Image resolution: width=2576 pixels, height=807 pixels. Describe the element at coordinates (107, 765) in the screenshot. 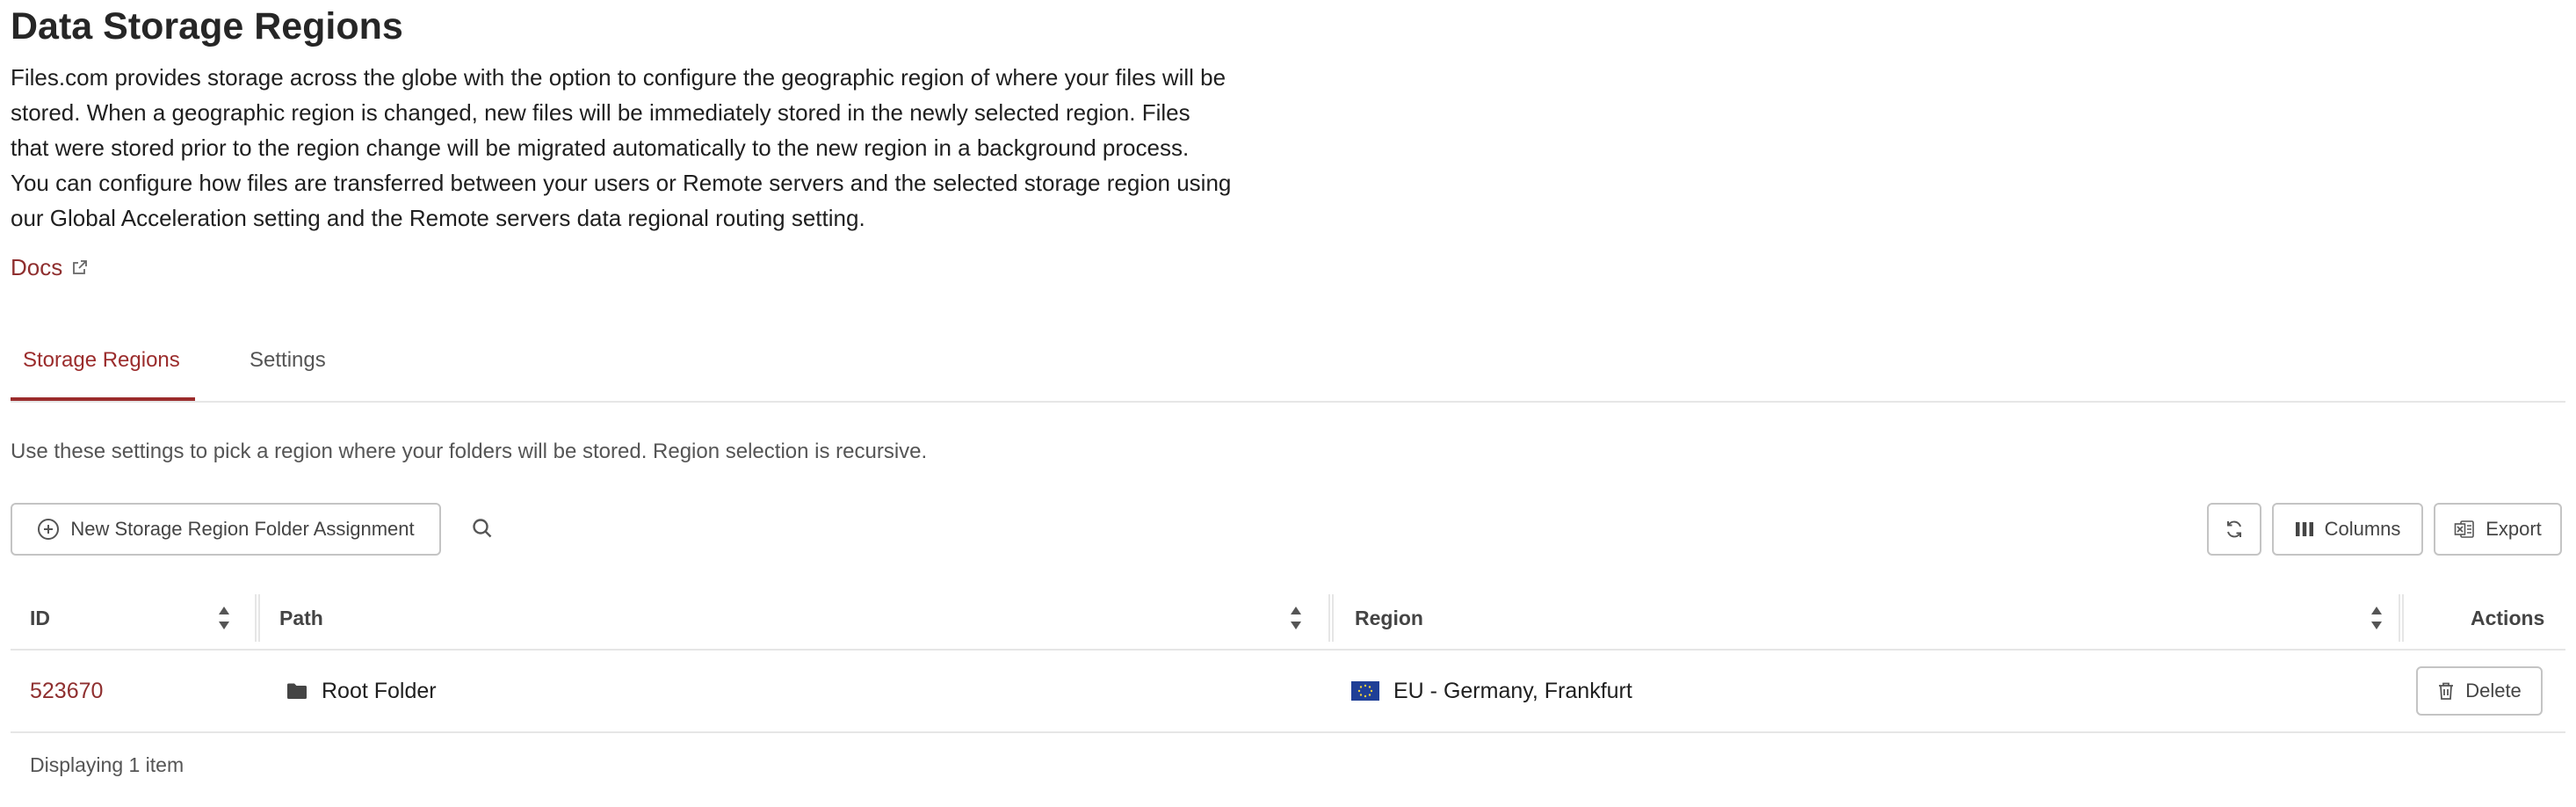

I see `table-footer: Displaying 1 item` at that location.